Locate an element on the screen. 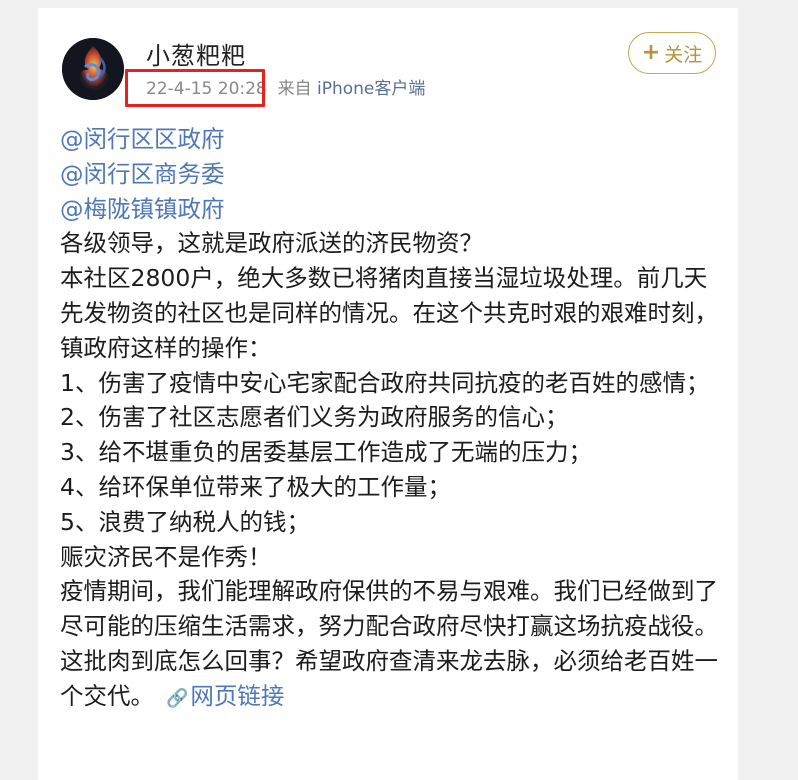  web-link-label: 网页链接 is located at coordinates (237, 695).